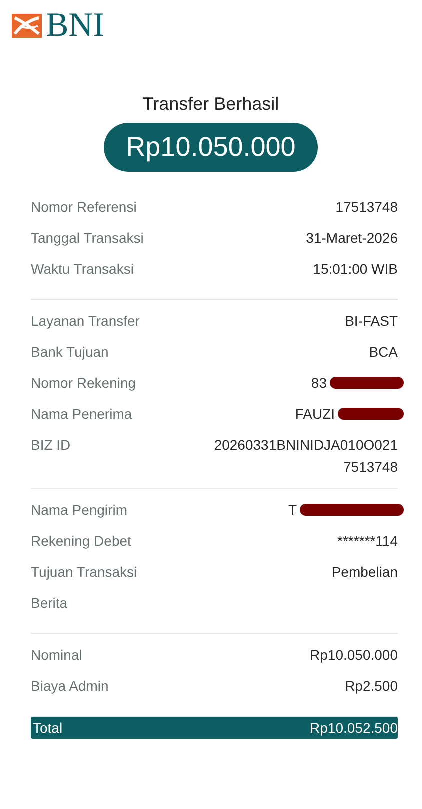 This screenshot has width=422, height=809. Describe the element at coordinates (81, 413) in the screenshot. I see `field-label: Nama Penerima` at that location.